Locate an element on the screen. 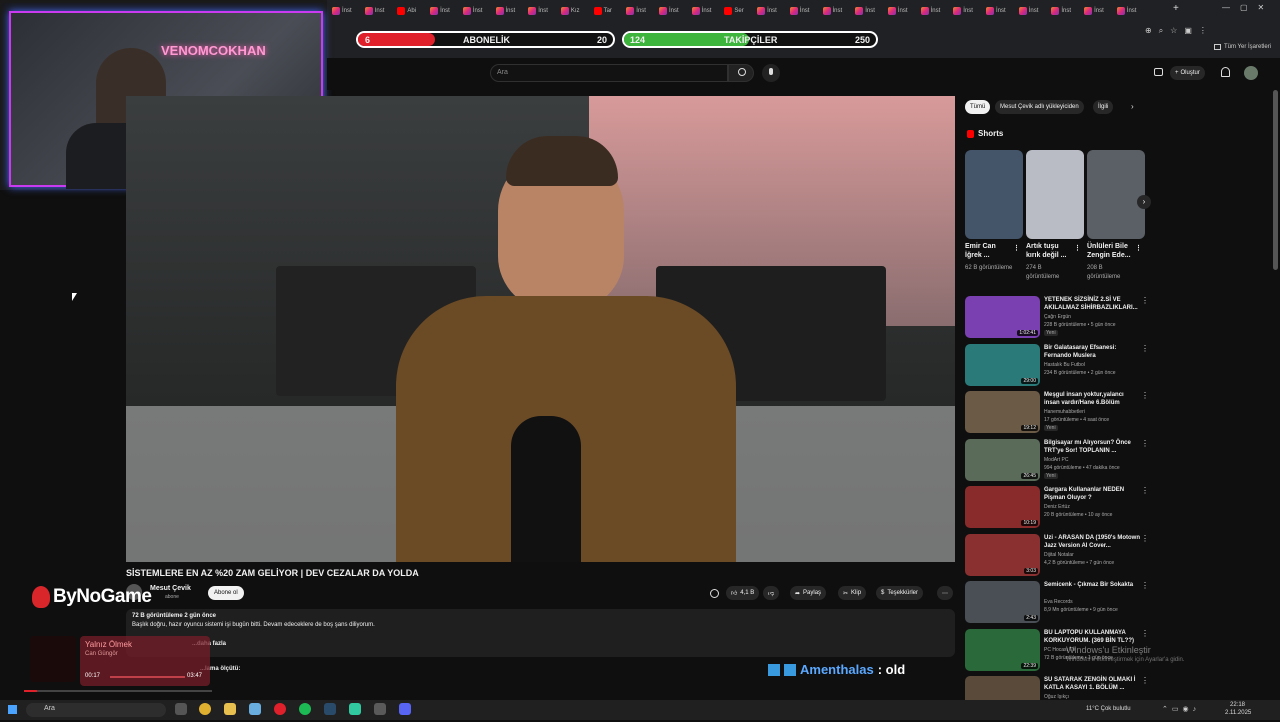 The width and height of the screenshot is (1280, 722). tab-5: İnst is located at coordinates (511, 10).